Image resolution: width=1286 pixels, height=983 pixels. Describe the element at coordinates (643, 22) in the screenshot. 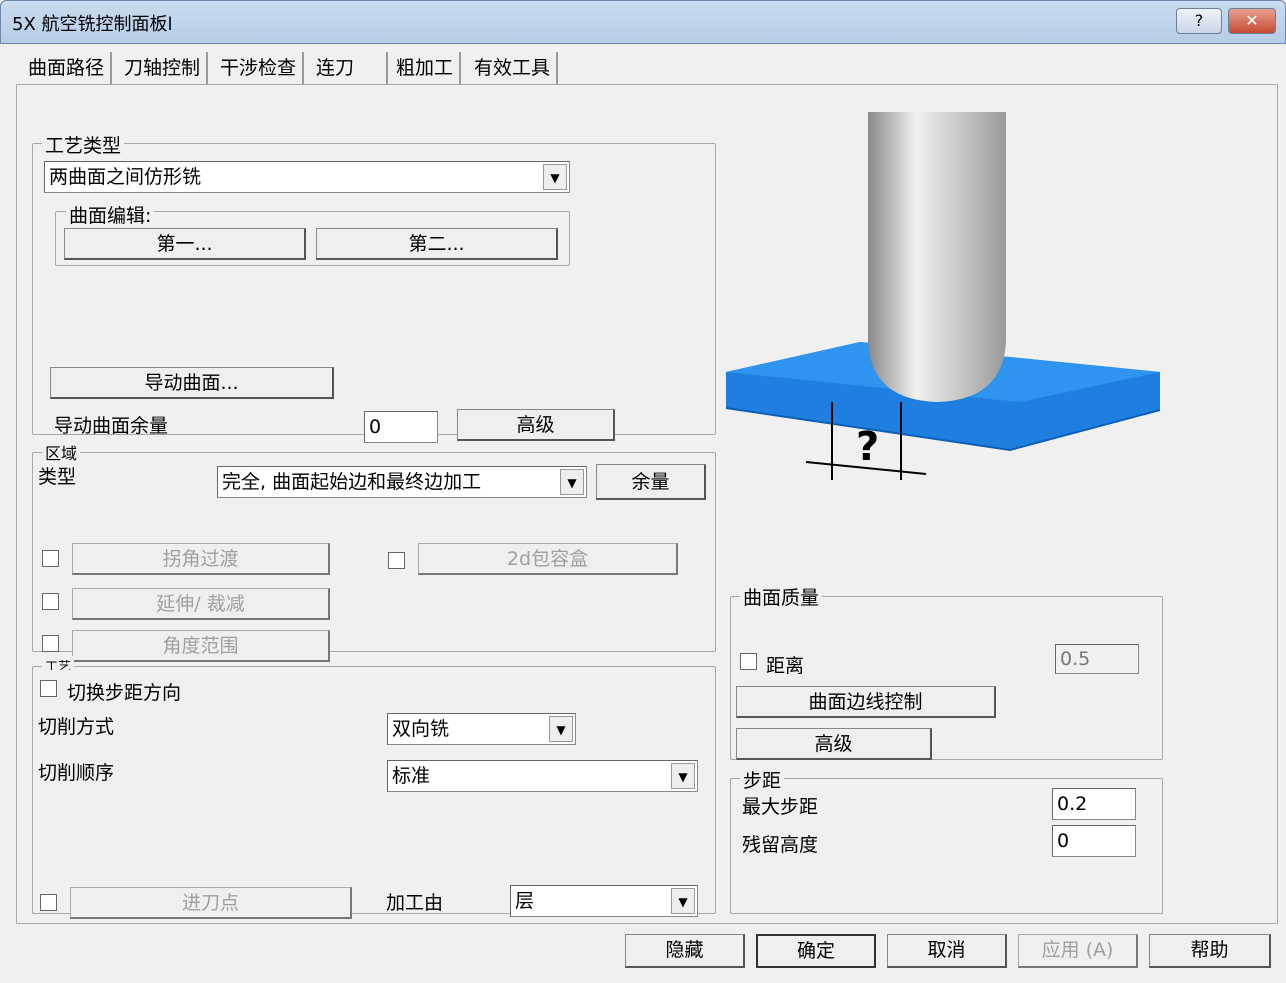

I see `title-bar` at that location.